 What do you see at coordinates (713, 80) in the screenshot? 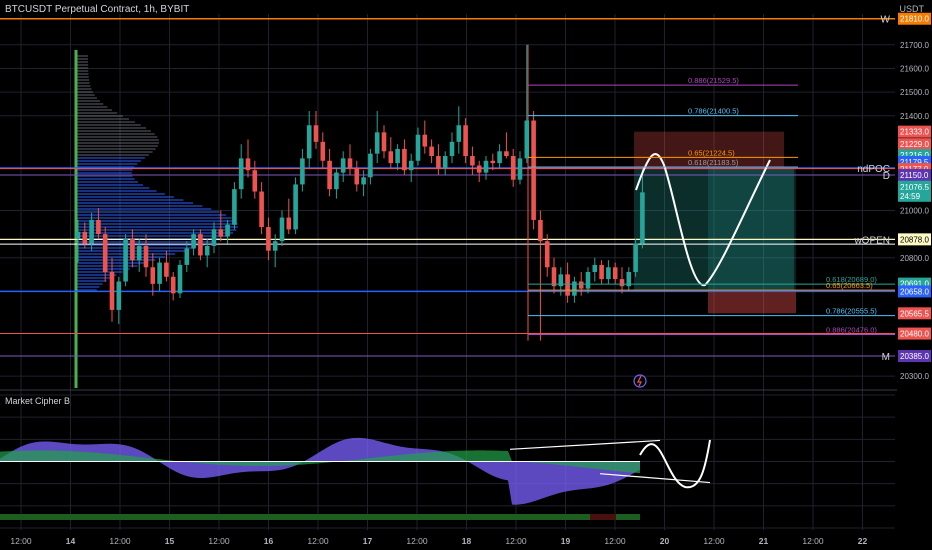
I see `fib-label: 0.886(21529.5)` at bounding box center [713, 80].